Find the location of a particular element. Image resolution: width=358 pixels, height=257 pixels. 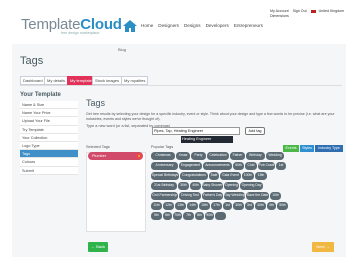

popular-tag: Anniversary is located at coordinates (164, 166).